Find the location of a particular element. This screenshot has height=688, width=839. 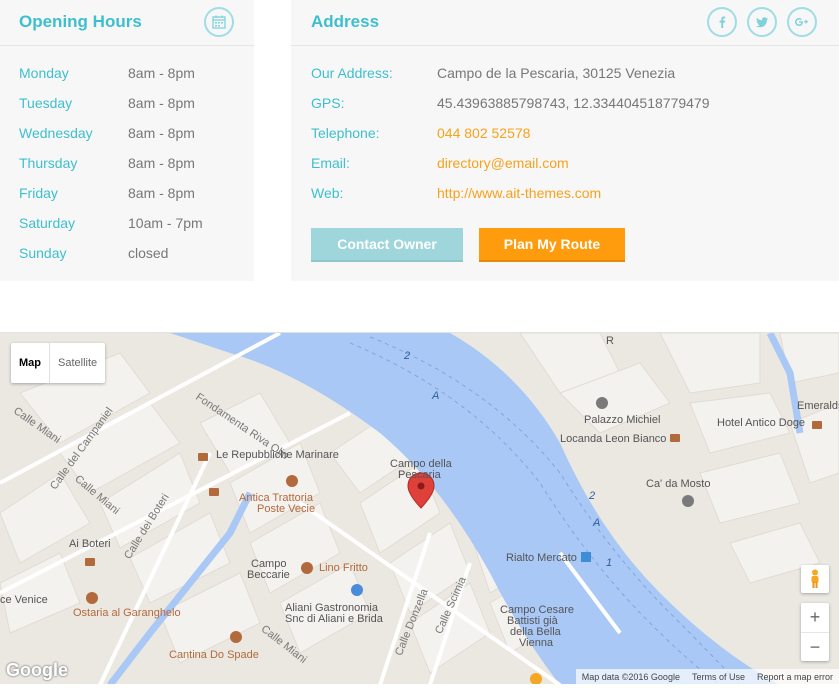

hours-time: 10am - 7pm is located at coordinates (165, 223).